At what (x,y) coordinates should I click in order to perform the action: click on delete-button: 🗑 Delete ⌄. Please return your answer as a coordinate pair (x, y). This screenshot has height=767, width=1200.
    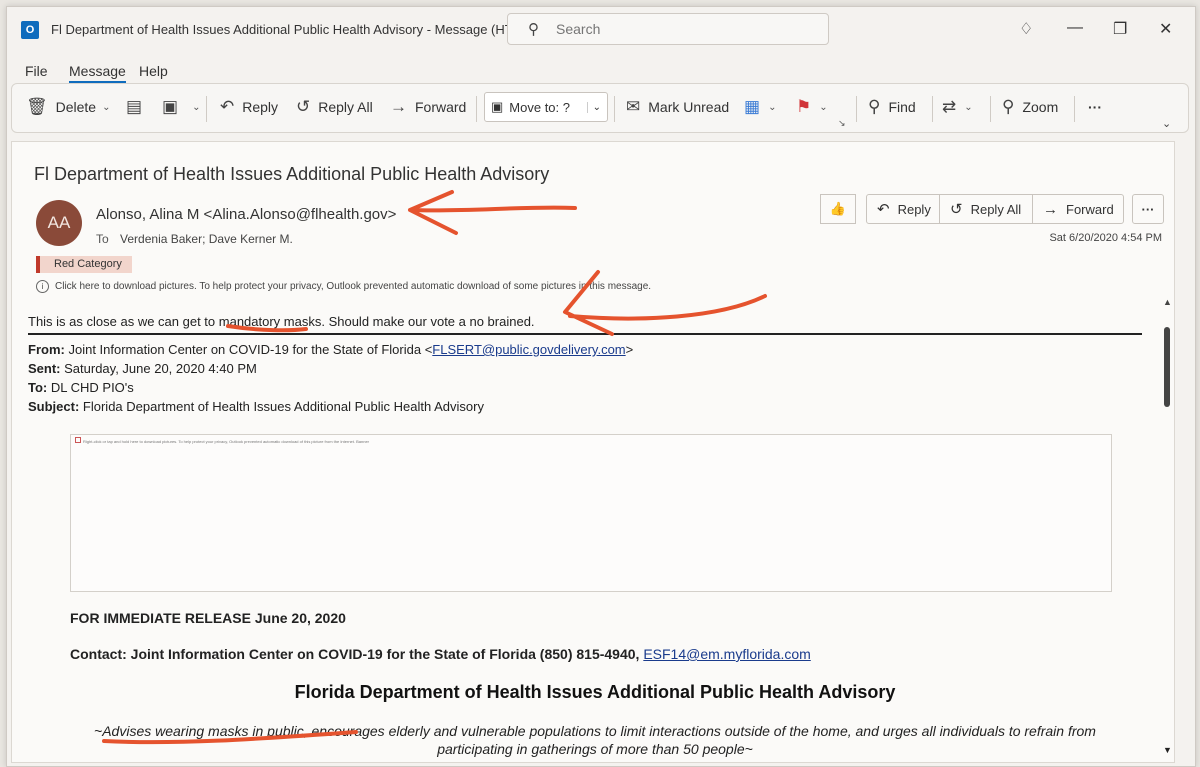
    Looking at the image, I should click on (68, 107).